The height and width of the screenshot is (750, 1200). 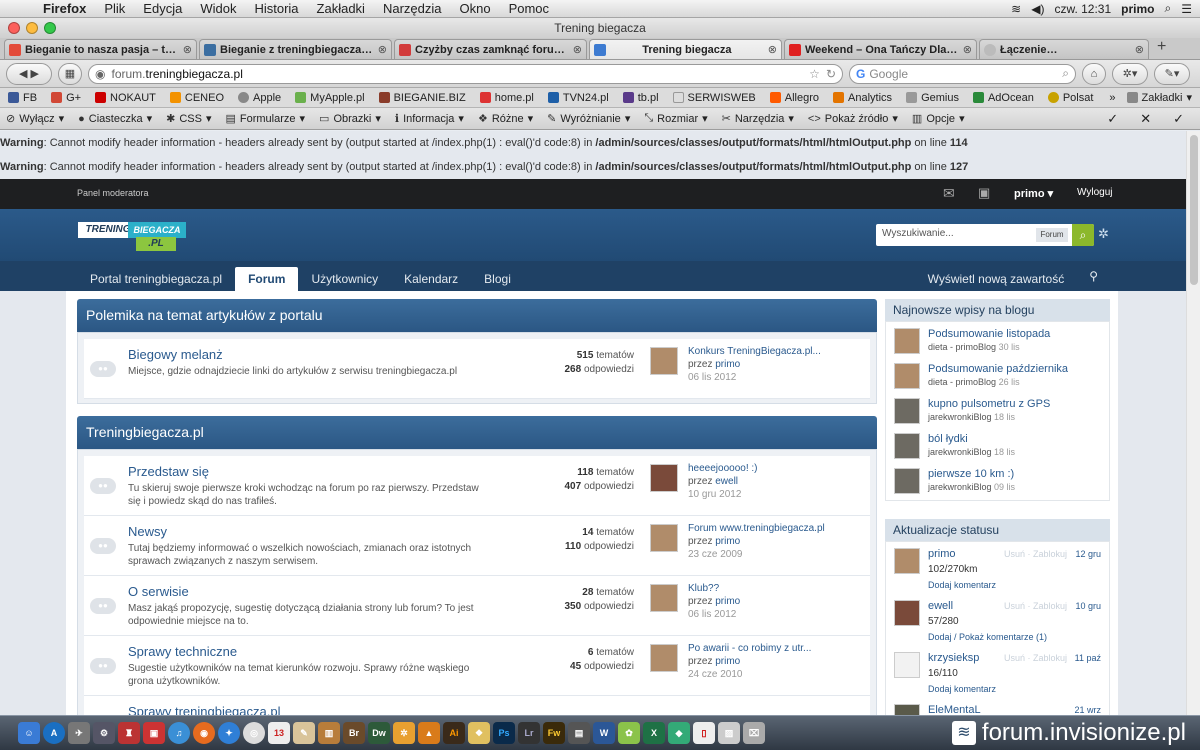 What do you see at coordinates (989, 404) in the screenshot?
I see `blog-entry-title: kupno pulsometru z GPS` at bounding box center [989, 404].